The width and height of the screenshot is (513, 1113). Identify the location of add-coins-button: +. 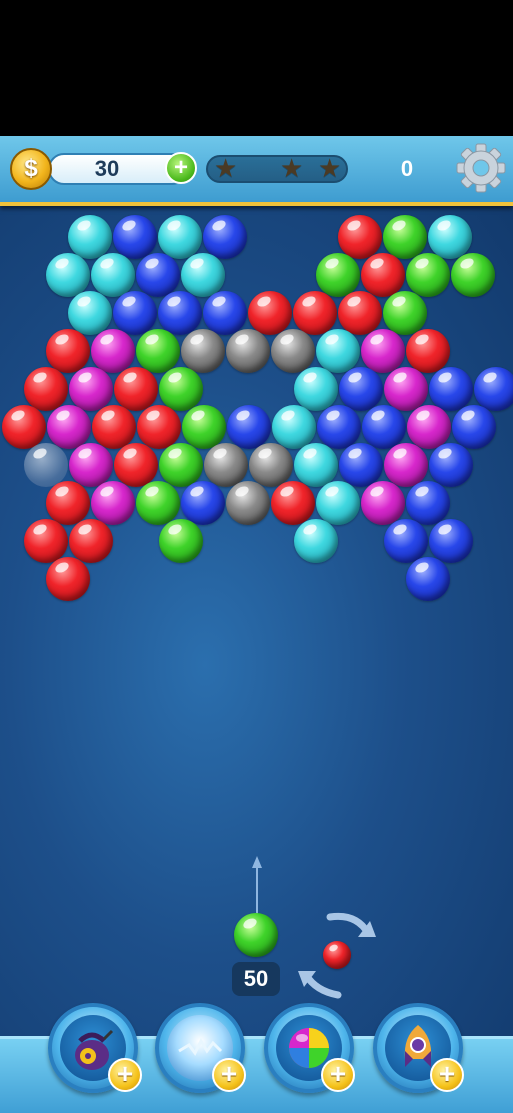
(181, 168).